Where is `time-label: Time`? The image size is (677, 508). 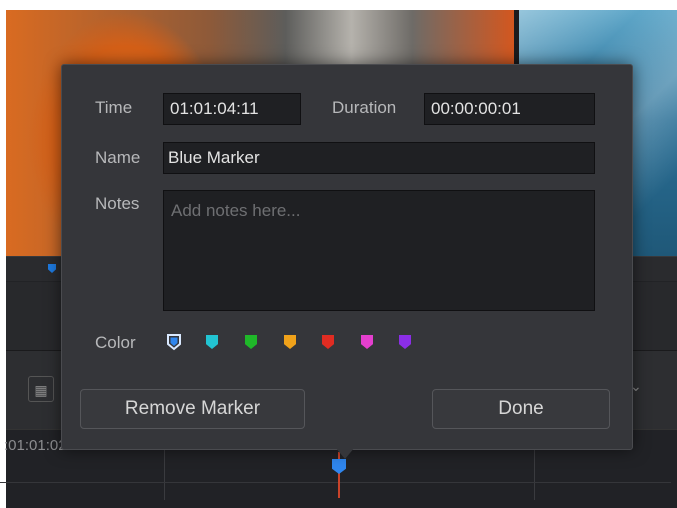
time-label: Time is located at coordinates (114, 107).